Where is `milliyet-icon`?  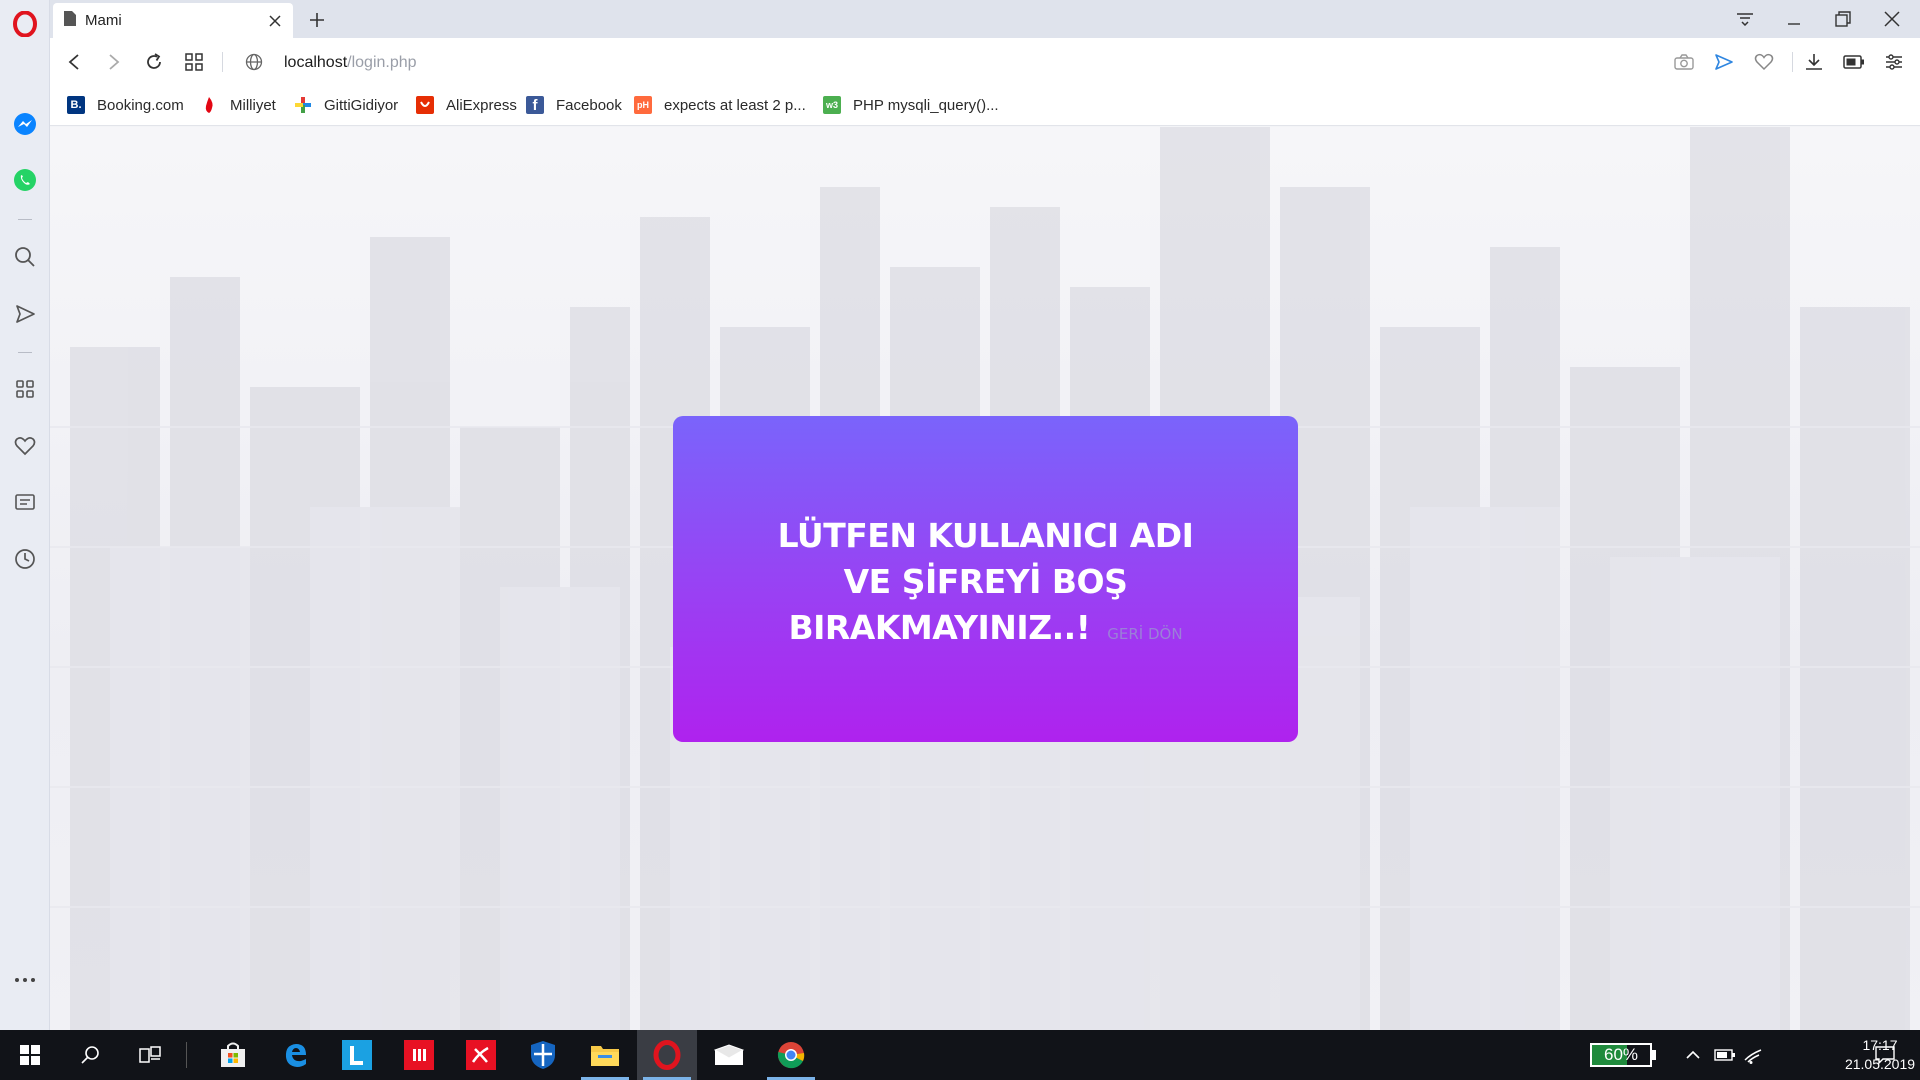 milliyet-icon is located at coordinates (209, 105).